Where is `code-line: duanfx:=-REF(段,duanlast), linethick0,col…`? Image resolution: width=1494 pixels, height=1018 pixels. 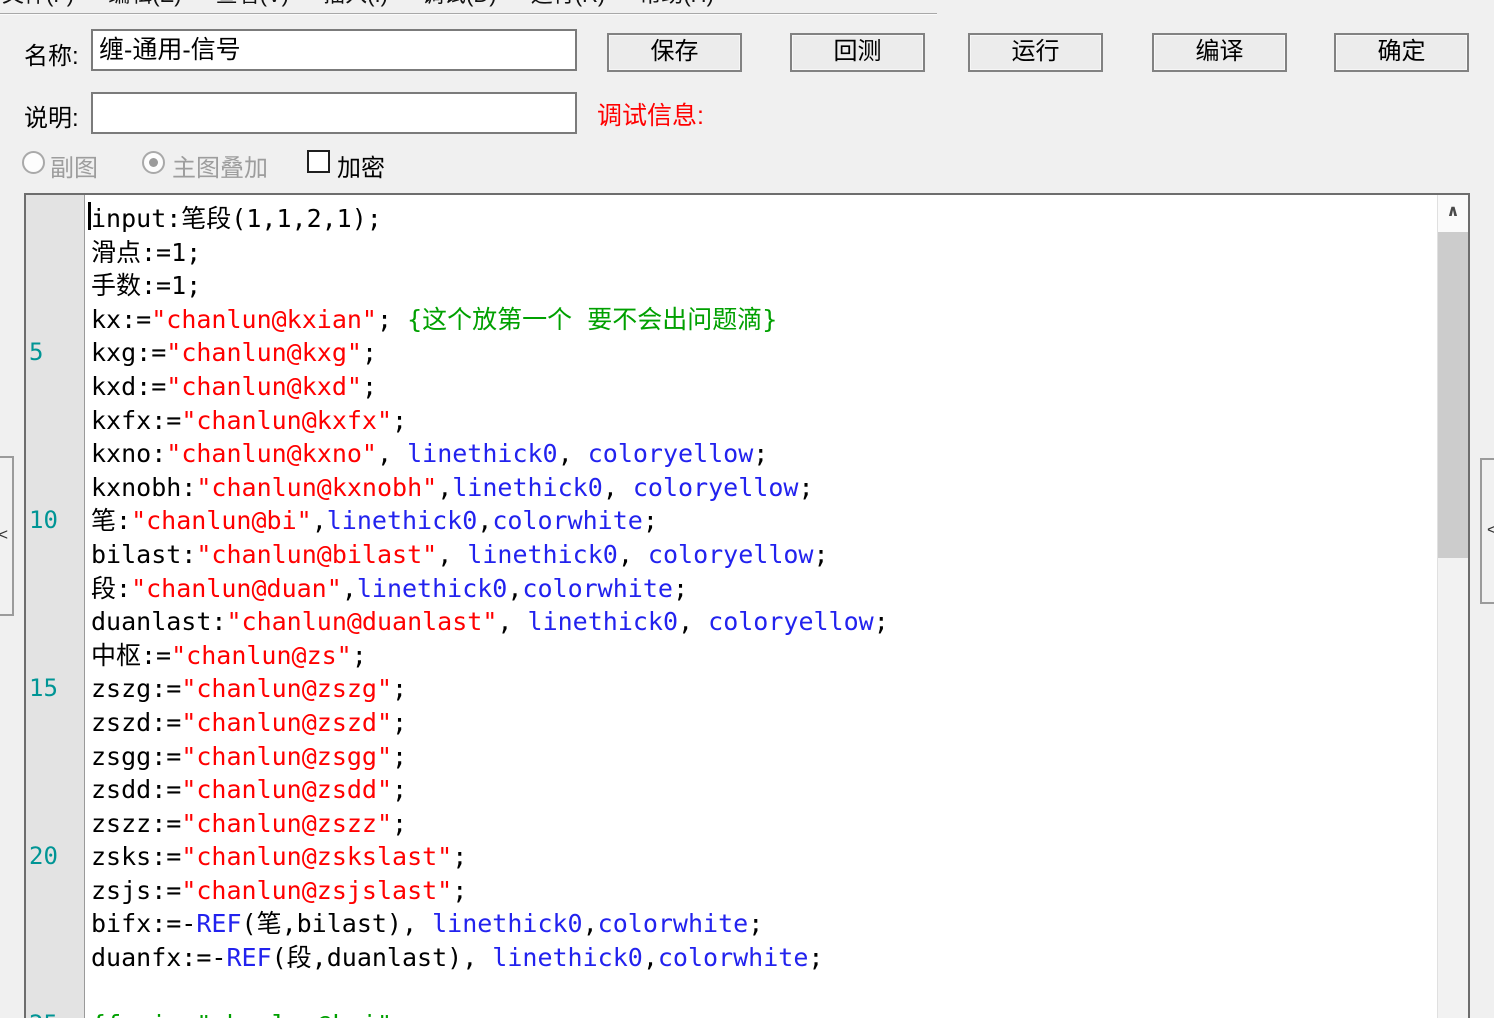
code-line: duanfx:=-REF(段,duanlast), linethick0,col… is located at coordinates (764, 958).